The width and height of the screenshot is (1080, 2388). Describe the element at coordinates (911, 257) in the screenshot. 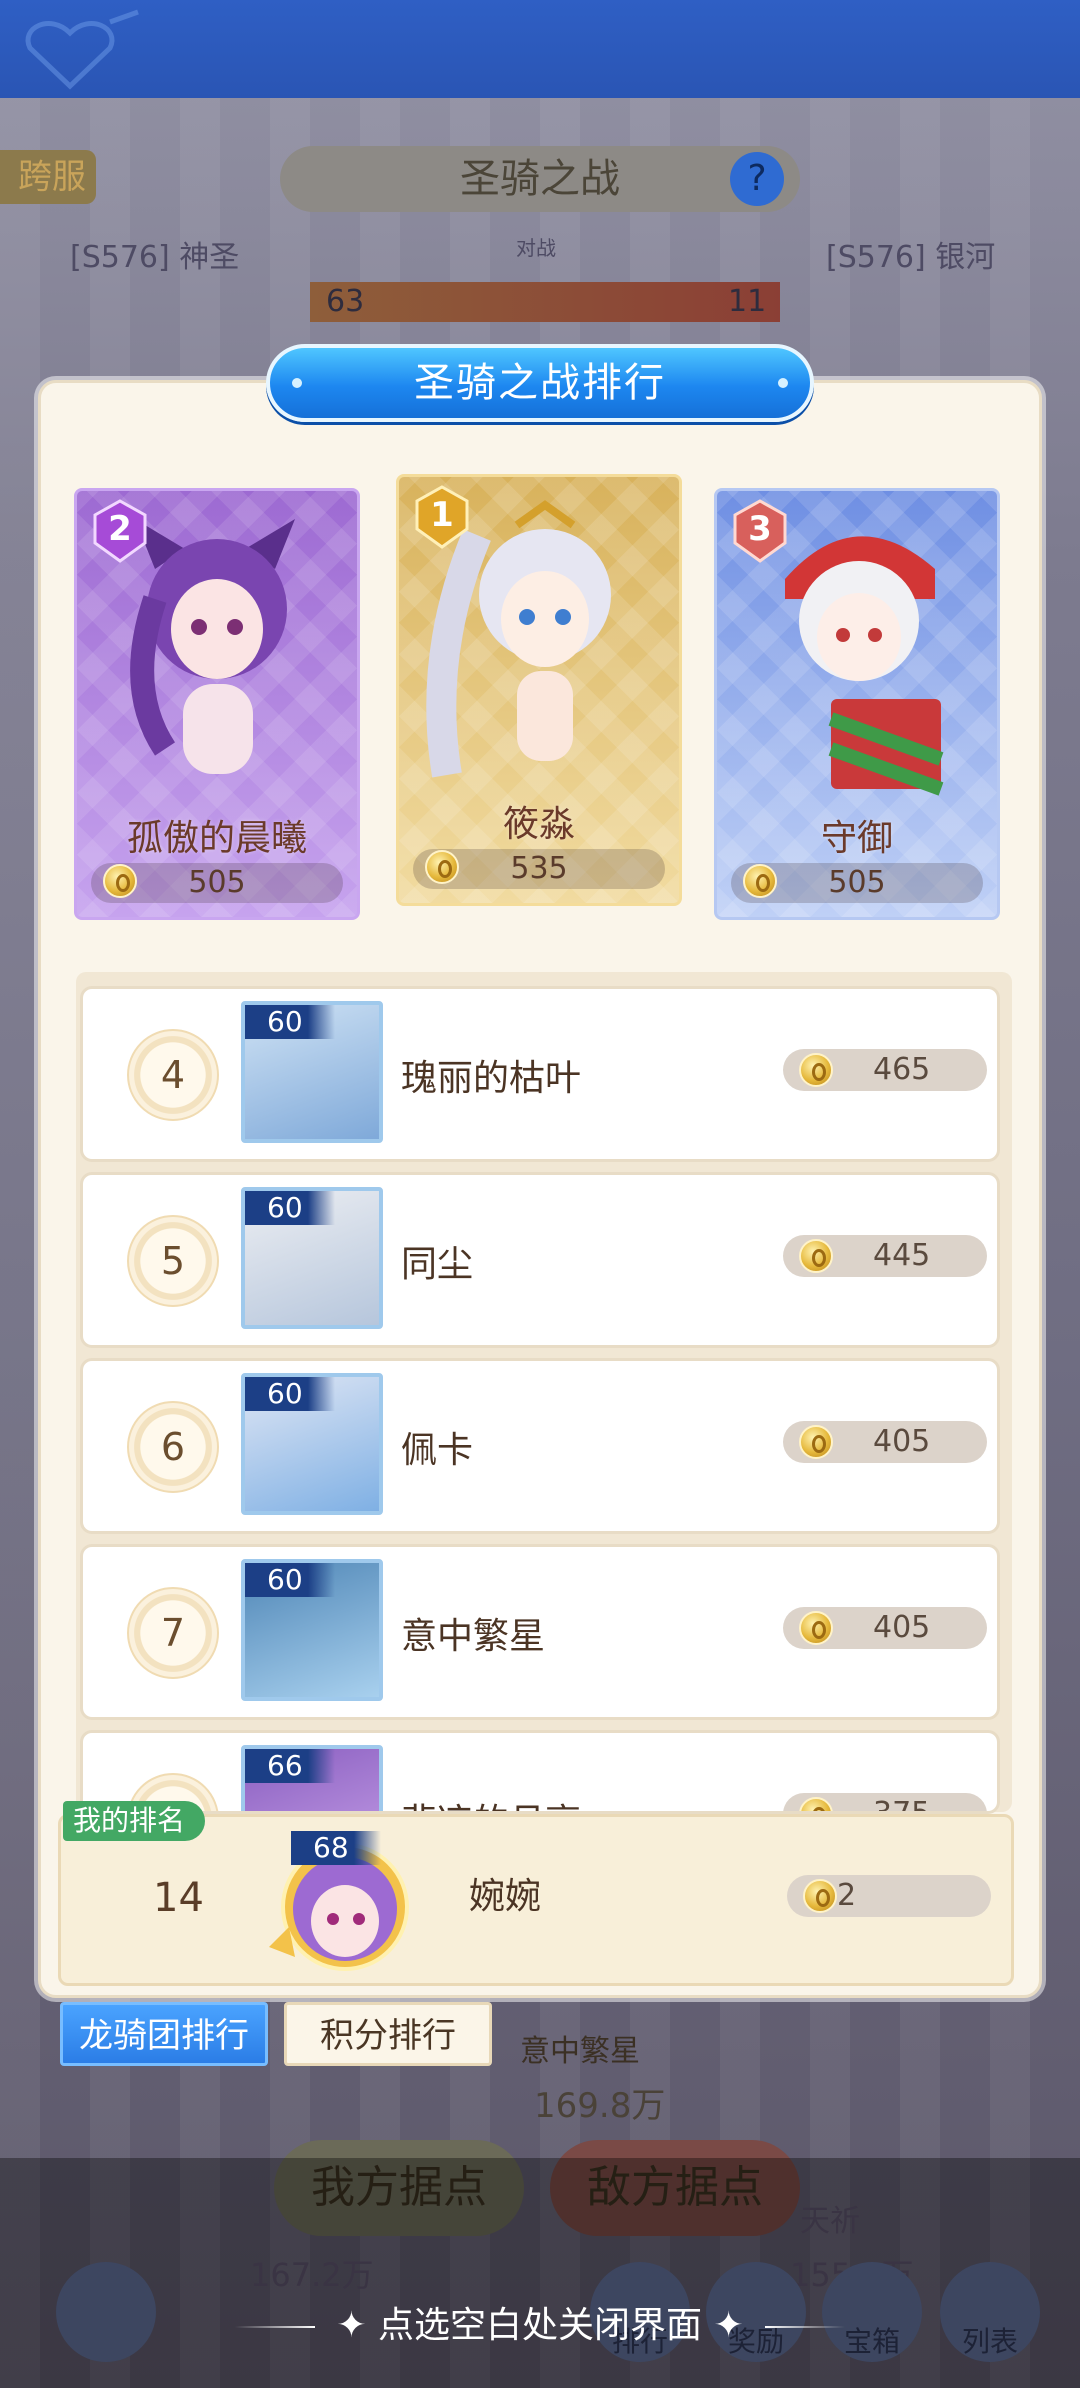

I see `right-team-name: [S576] 银河` at that location.